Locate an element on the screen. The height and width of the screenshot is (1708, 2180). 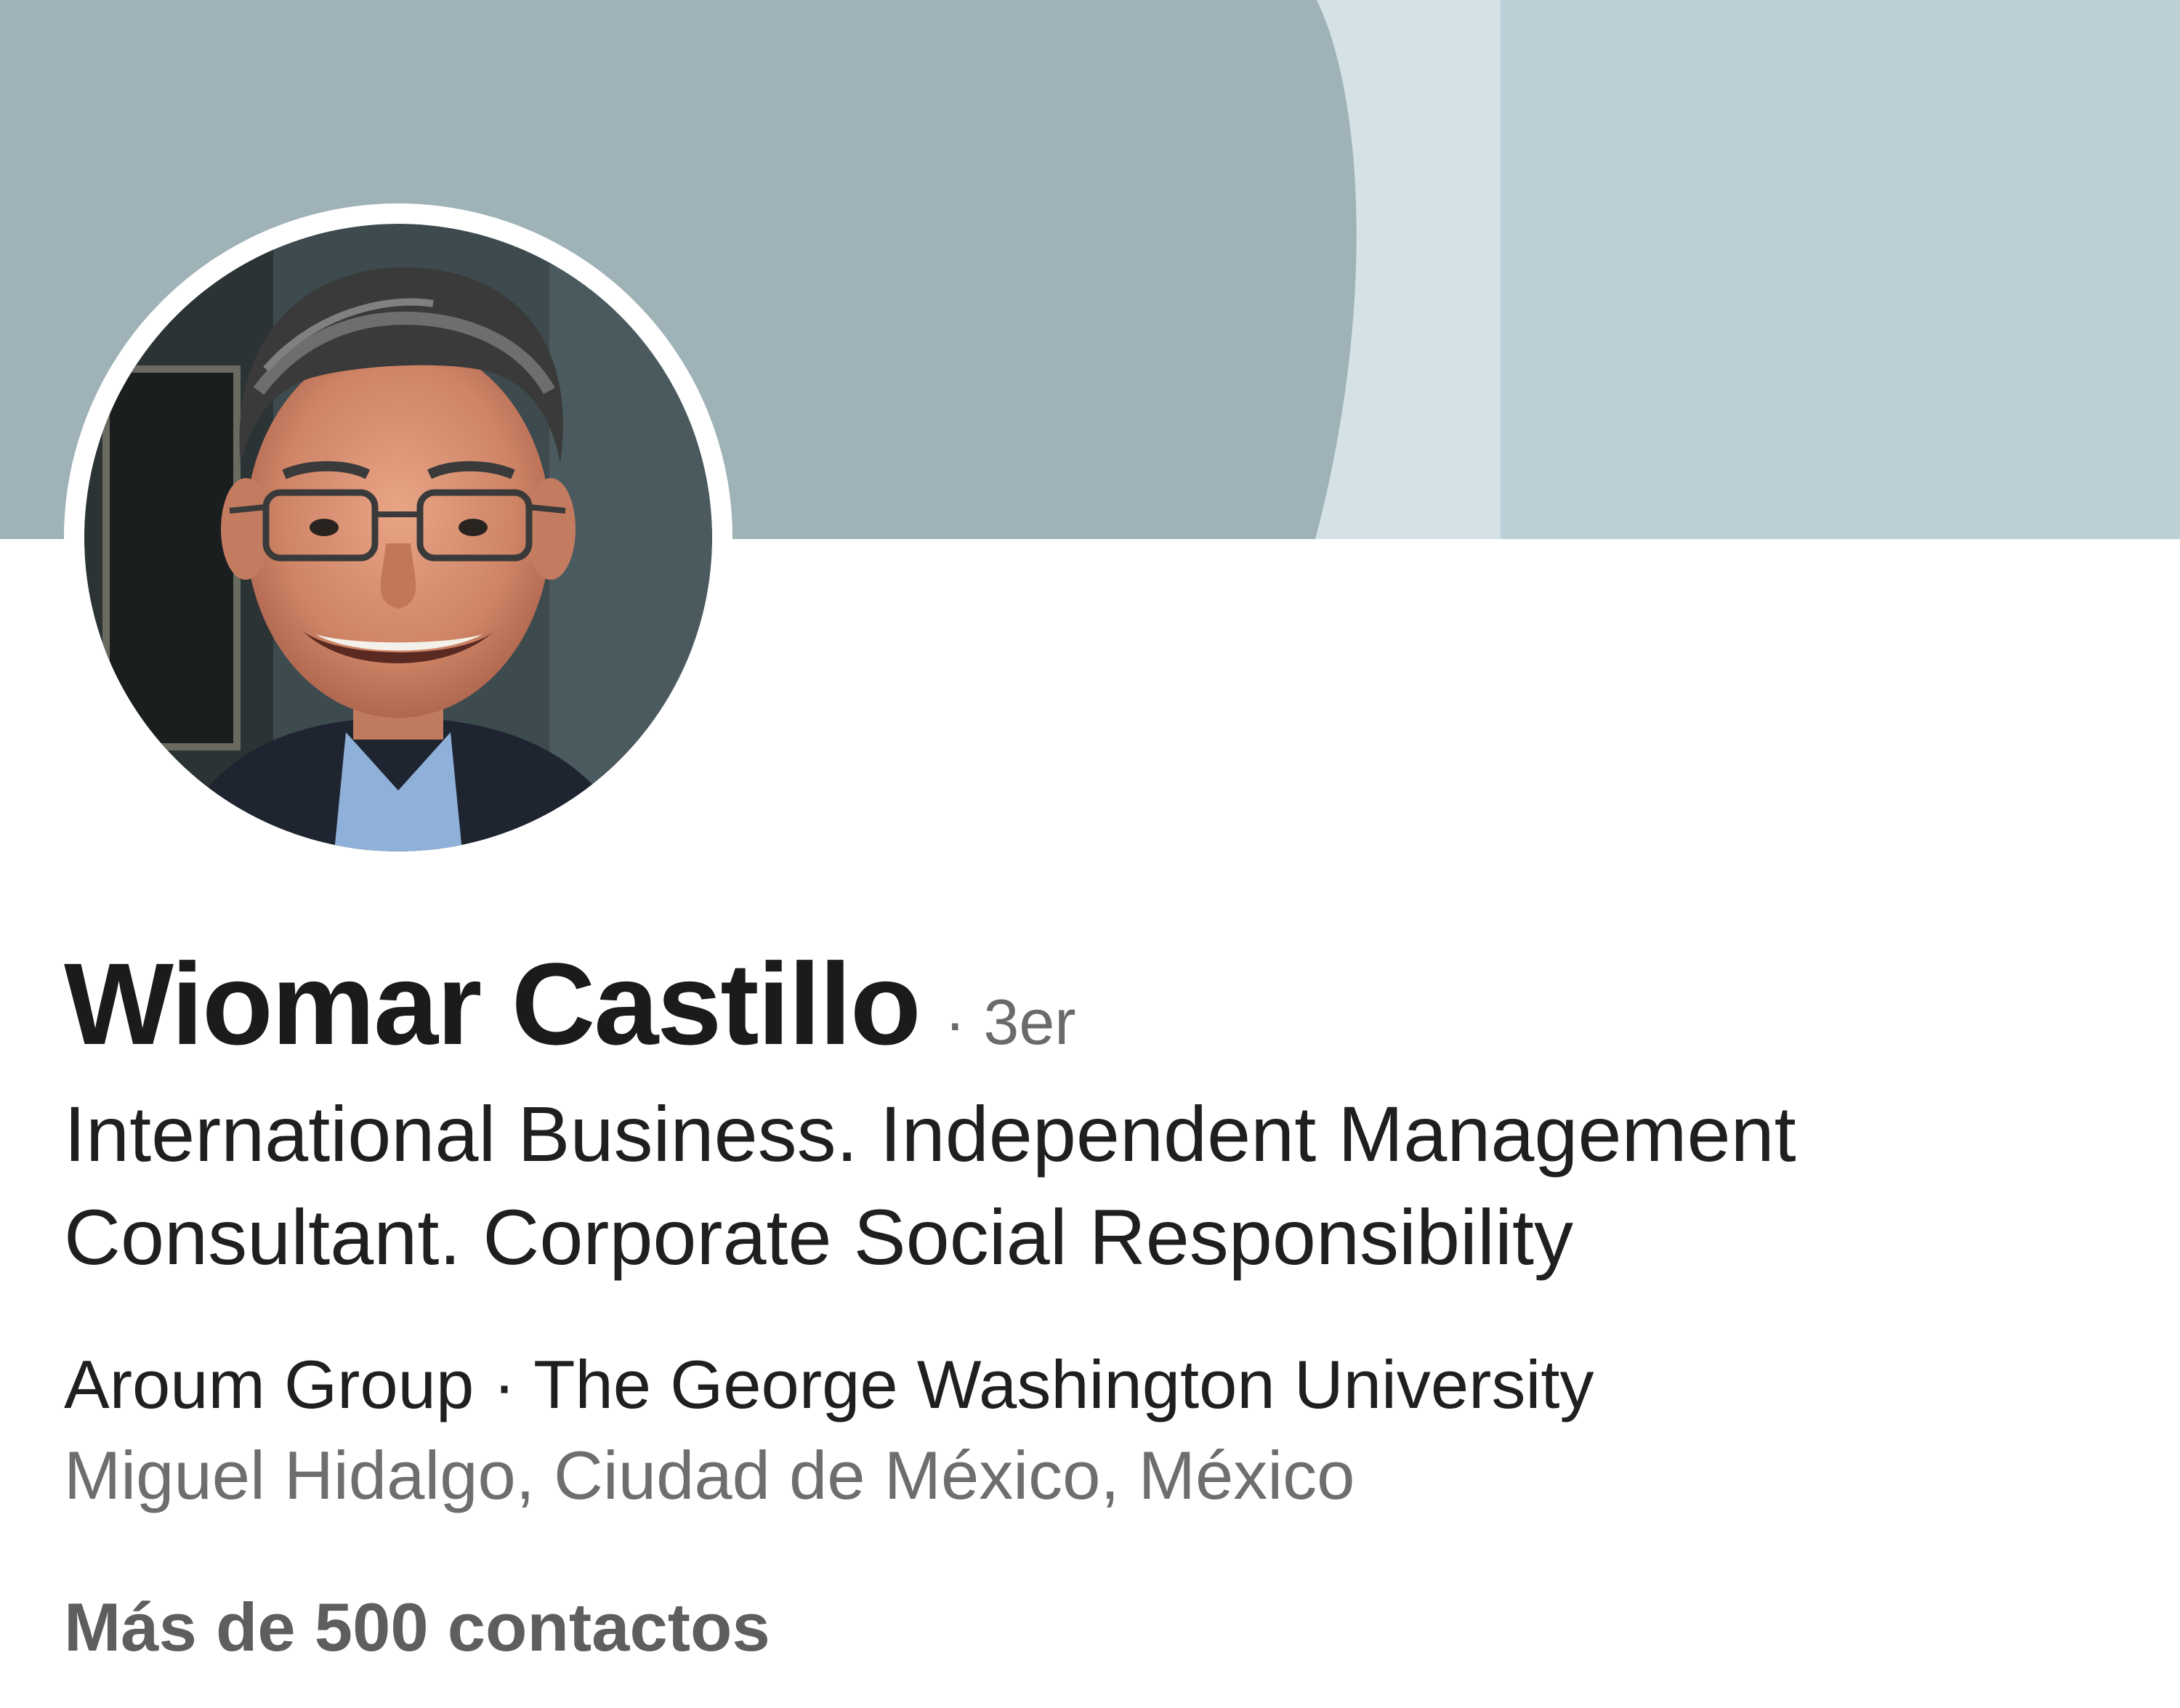
profile-connections: Más de 500 contactos is located at coordinates (417, 1627).